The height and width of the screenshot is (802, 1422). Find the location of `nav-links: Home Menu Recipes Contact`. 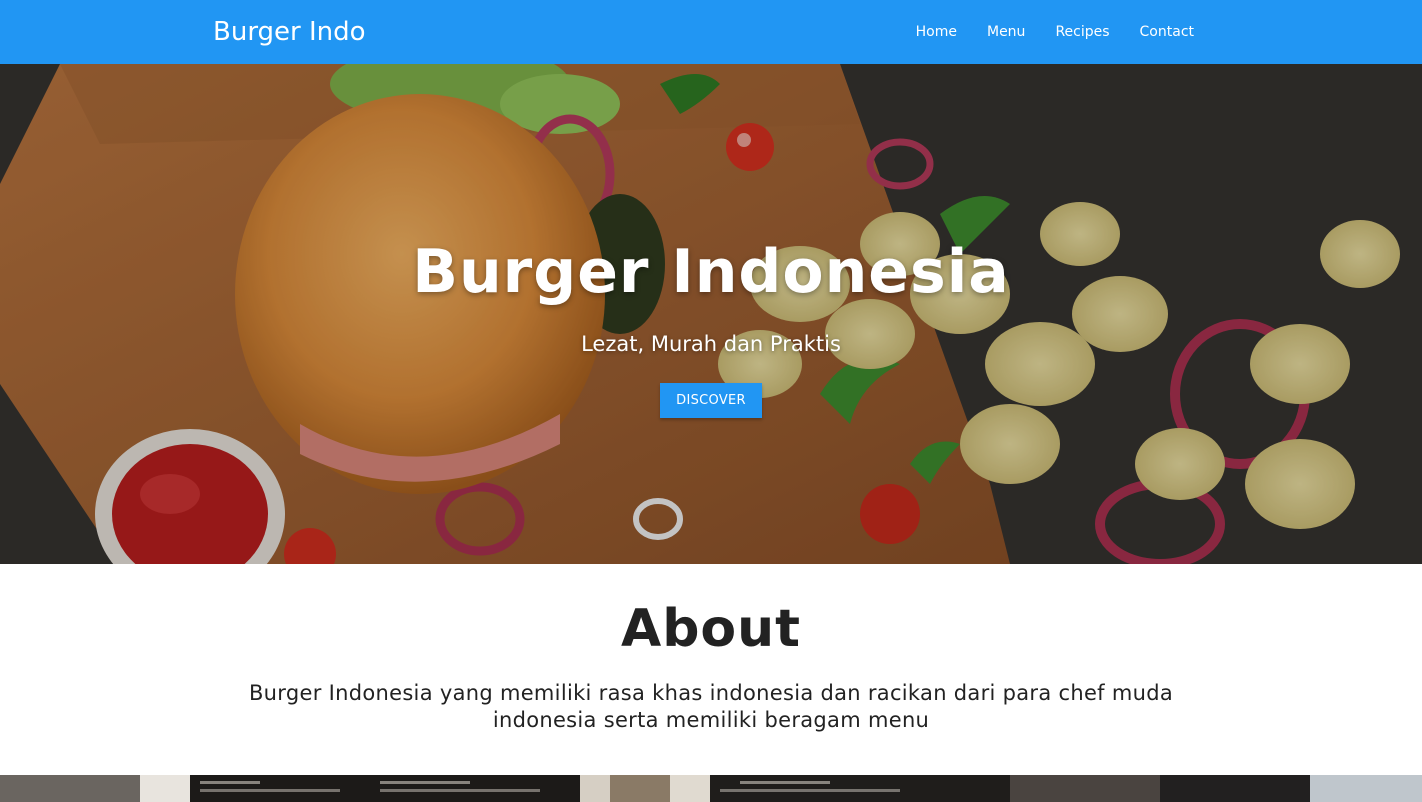

nav-links: Home Menu Recipes Contact is located at coordinates (1047, 32).